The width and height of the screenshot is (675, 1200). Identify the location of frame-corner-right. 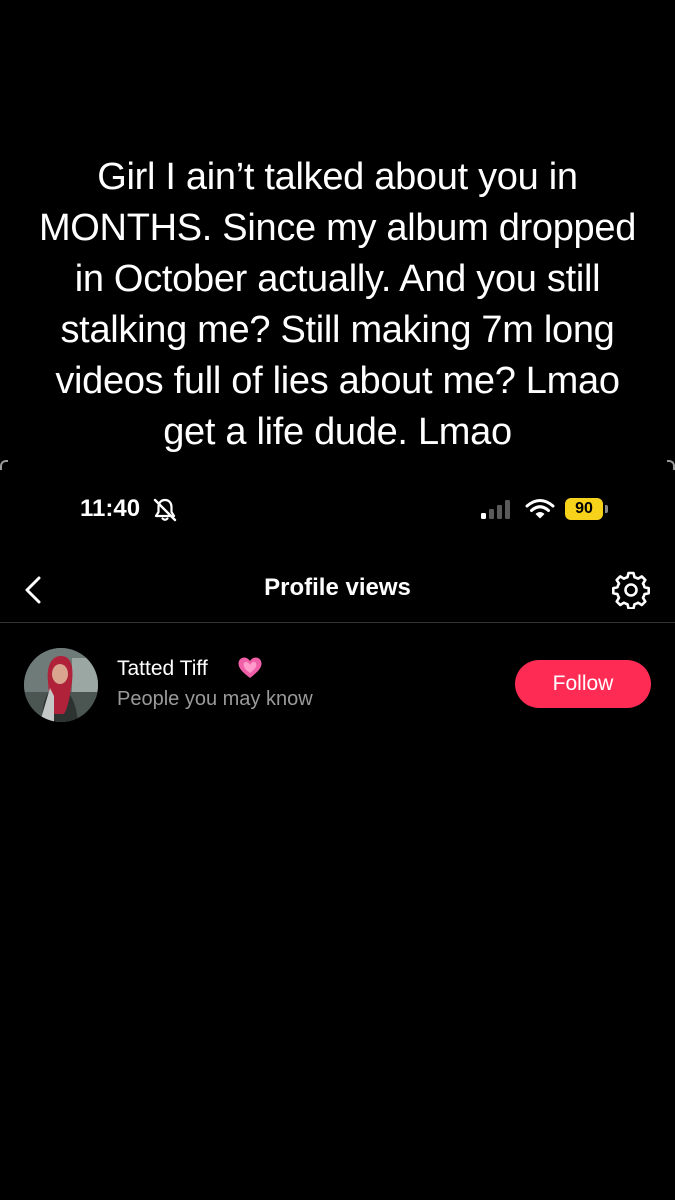
(671, 465).